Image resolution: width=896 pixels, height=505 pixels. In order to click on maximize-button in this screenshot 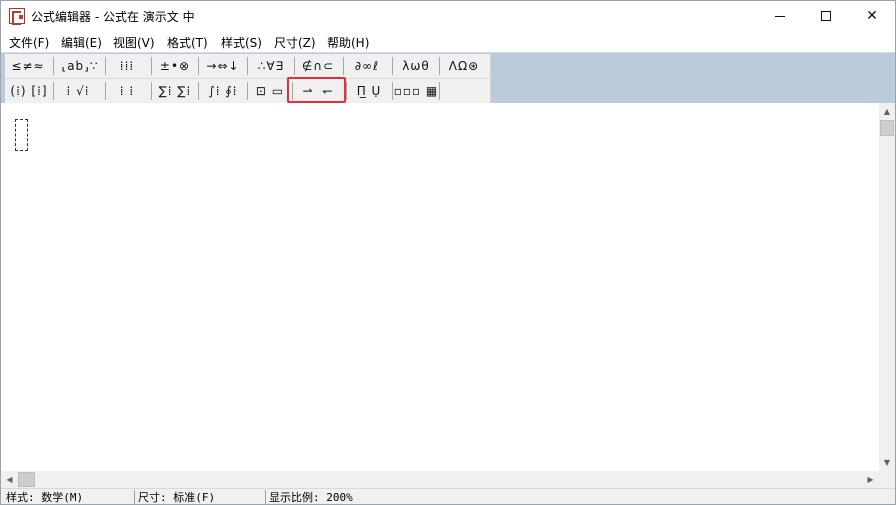, I will do `click(826, 16)`.